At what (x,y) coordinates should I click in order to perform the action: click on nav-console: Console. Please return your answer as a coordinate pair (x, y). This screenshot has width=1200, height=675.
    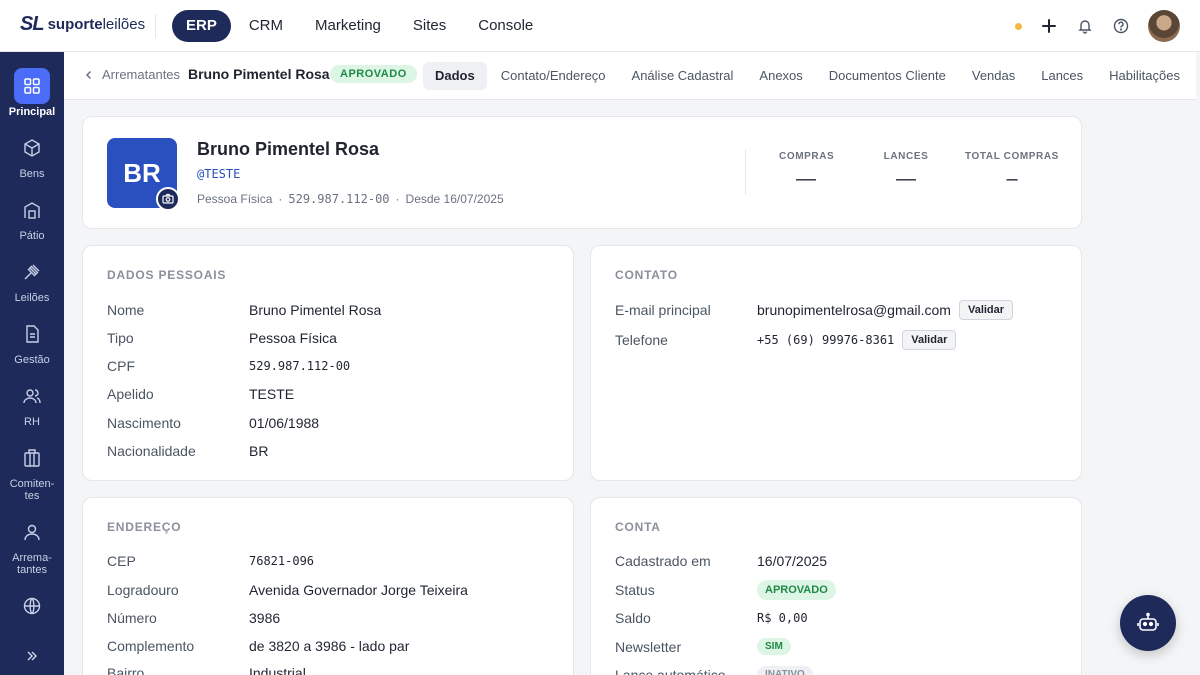
    Looking at the image, I should click on (505, 26).